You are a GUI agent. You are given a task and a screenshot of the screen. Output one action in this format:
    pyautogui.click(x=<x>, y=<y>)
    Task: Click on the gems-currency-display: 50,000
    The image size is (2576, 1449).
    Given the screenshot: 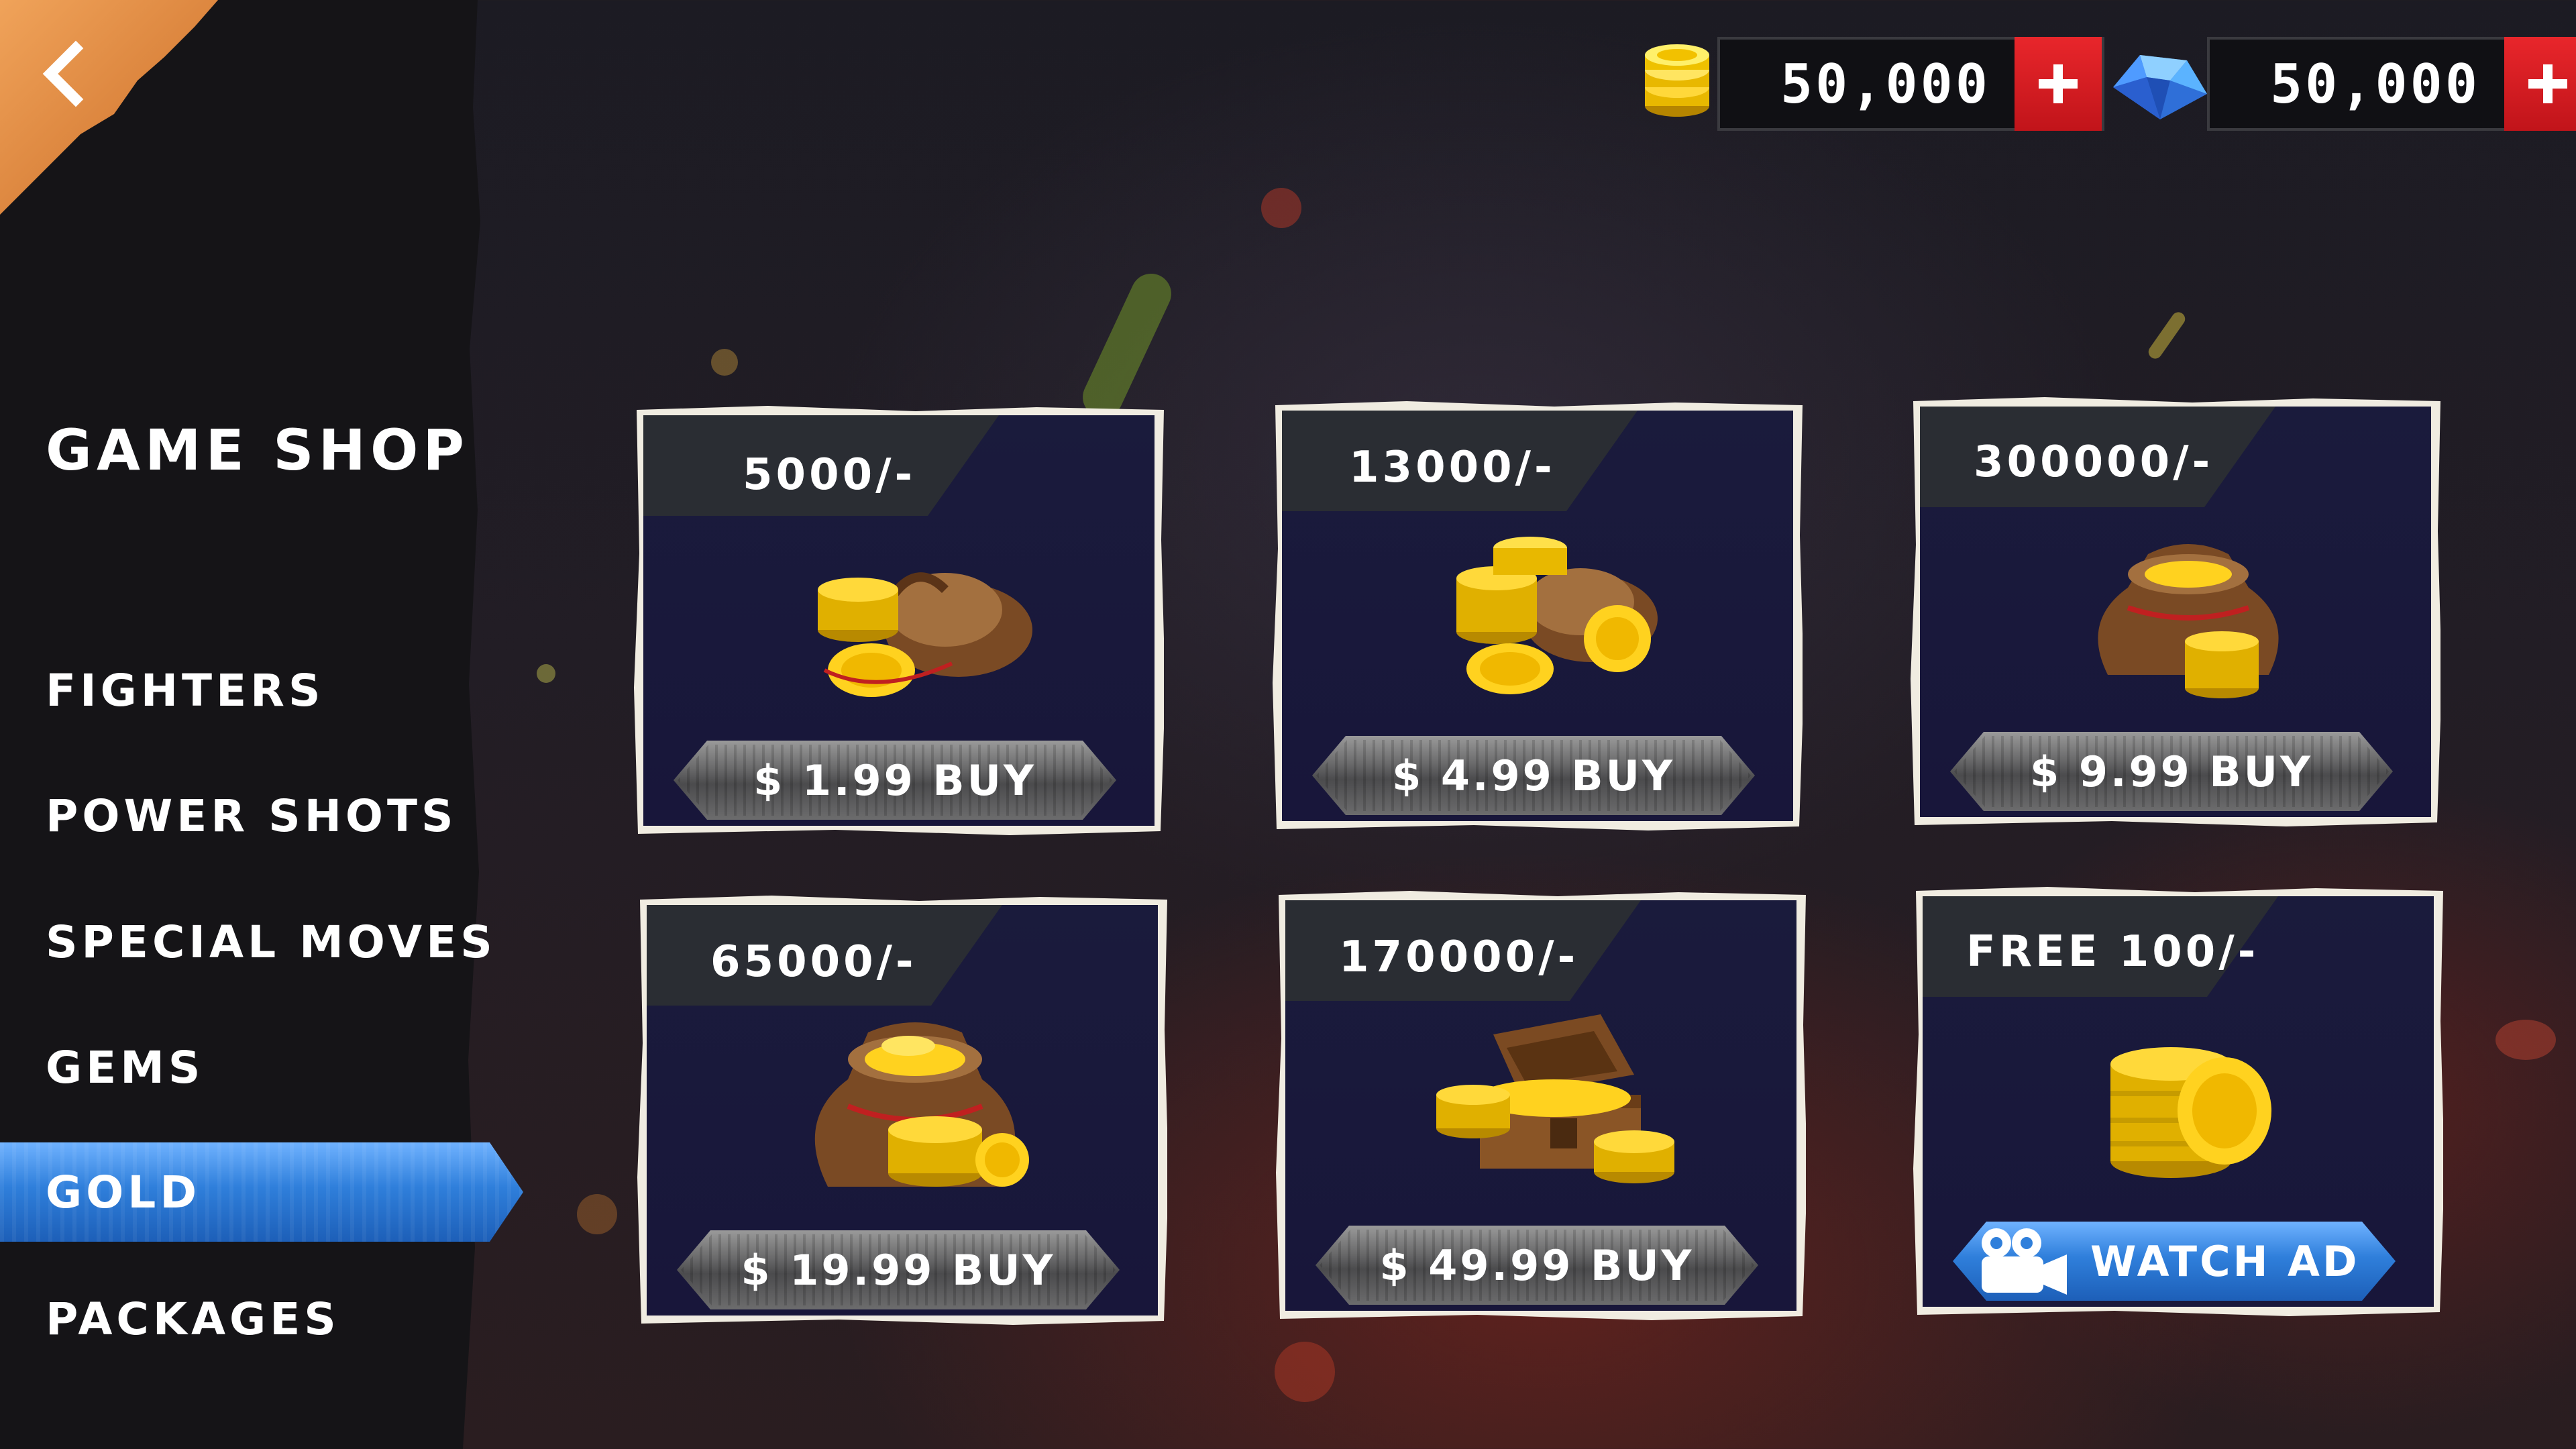 What is the action you would take?
    pyautogui.click(x=2338, y=84)
    